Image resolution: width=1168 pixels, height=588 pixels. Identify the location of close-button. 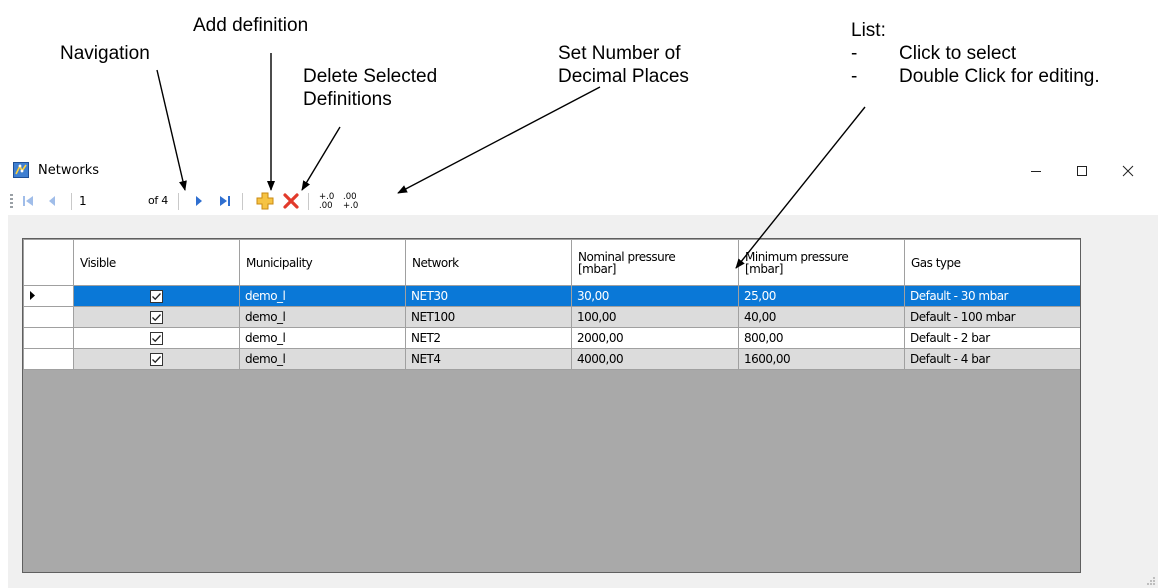
(1128, 171).